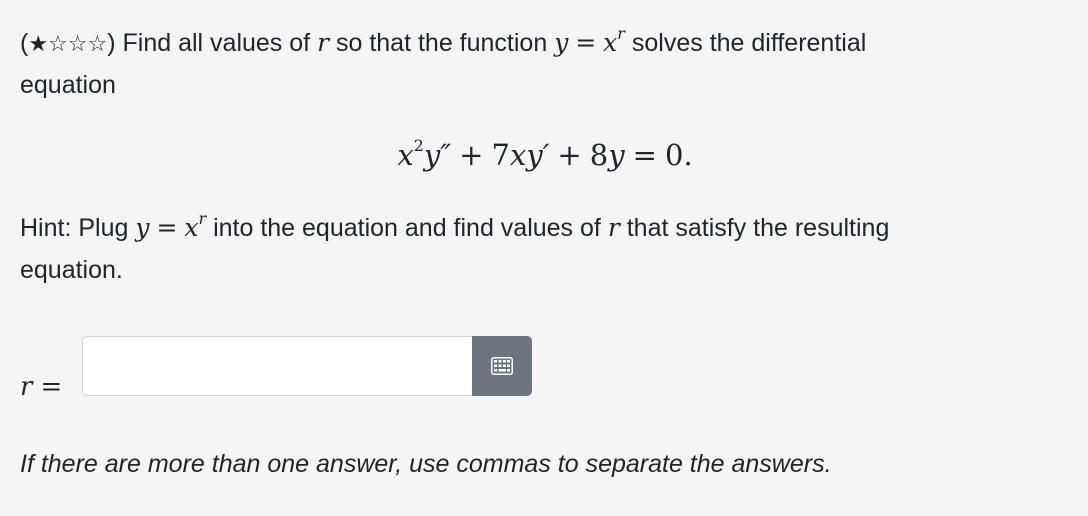 The width and height of the screenshot is (1088, 516). I want to click on problem-text-a: Find all values of, so click(216, 43).